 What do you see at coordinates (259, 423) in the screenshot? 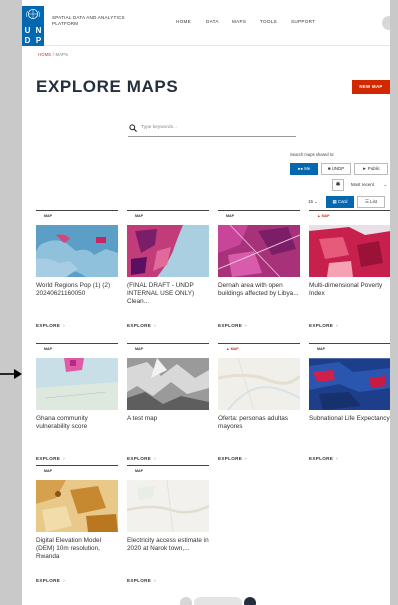
I see `card-title: Oferta: personas adultas mayores` at bounding box center [259, 423].